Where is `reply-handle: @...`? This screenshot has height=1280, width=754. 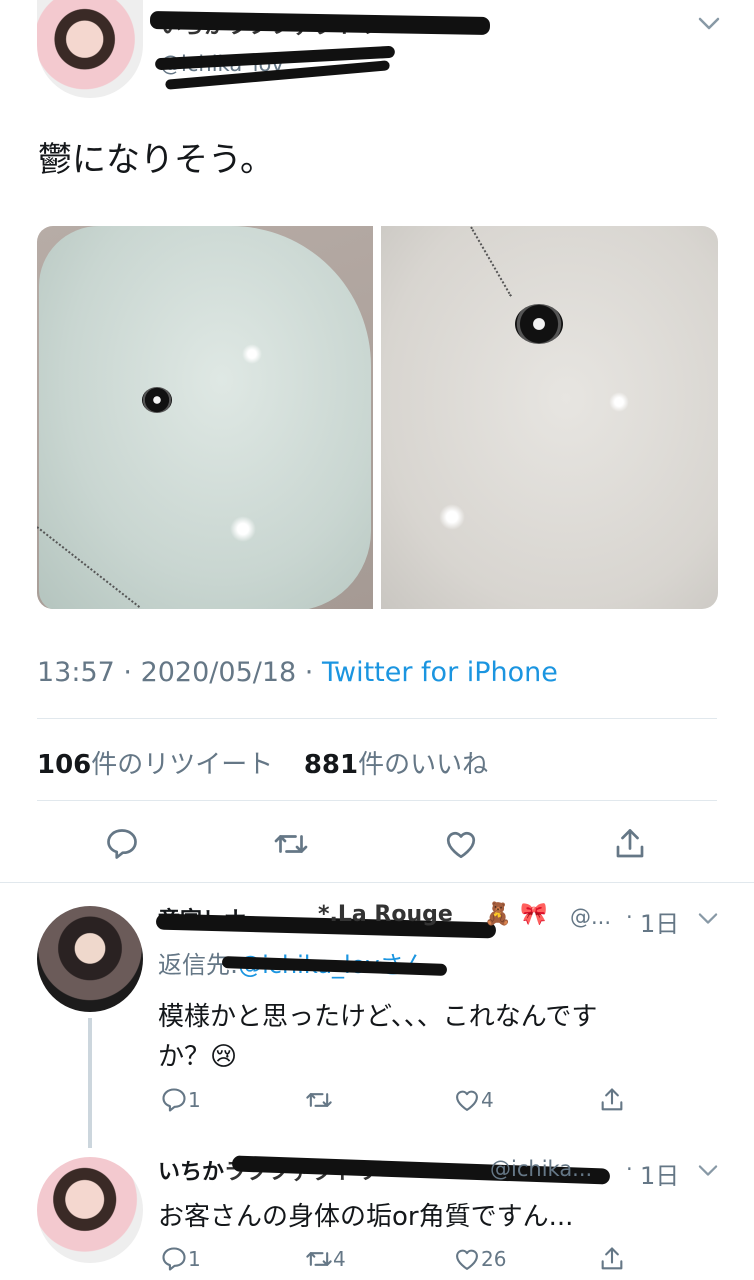
reply-handle: @... is located at coordinates (590, 917).